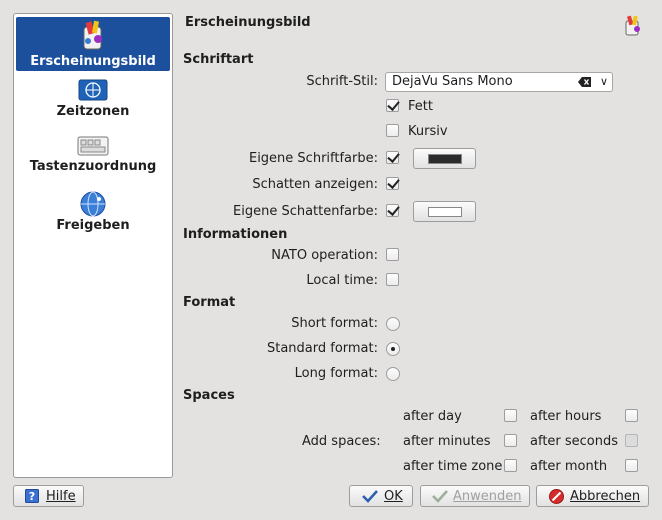  I want to click on sidebar-item-tastenzuordnung: Tastenzuordnung, so click(93, 159).